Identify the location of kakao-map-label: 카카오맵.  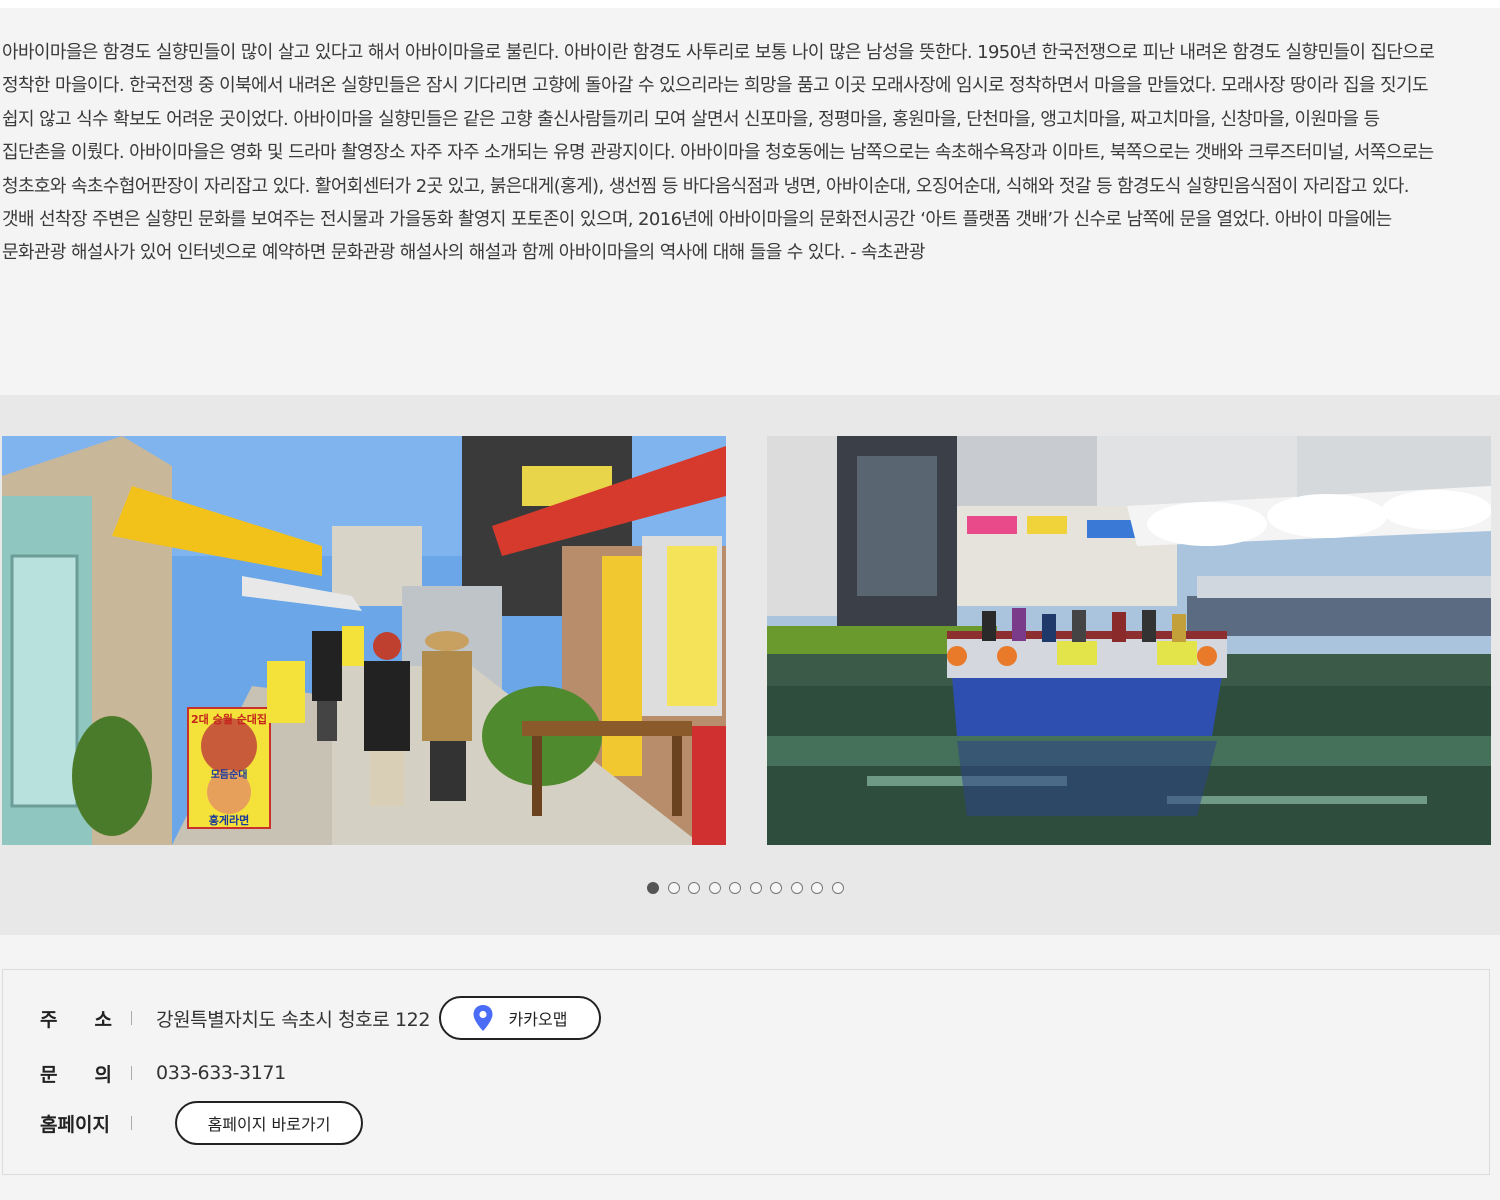
(538, 1019).